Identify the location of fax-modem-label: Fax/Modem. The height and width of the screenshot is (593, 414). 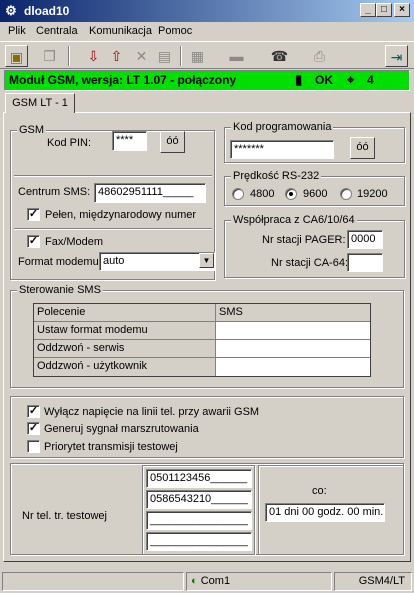
(74, 242).